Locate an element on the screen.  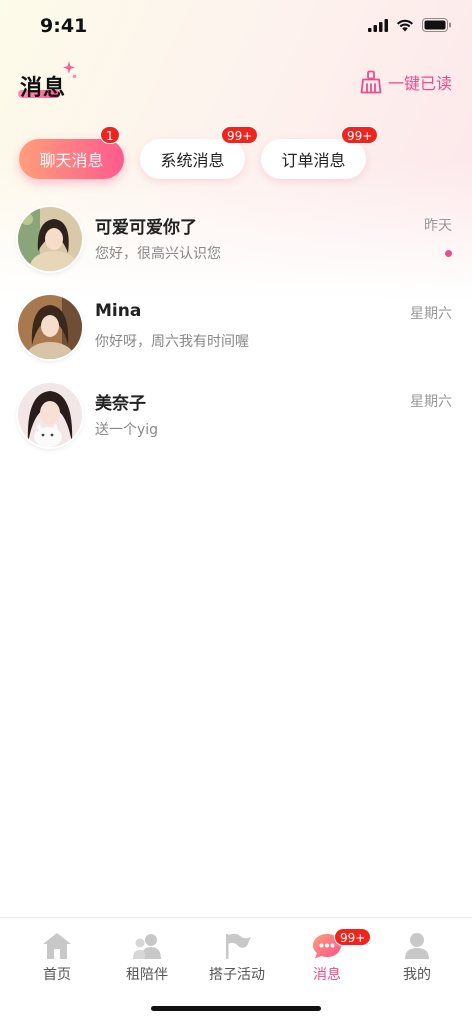
tab-label: 订单消息 is located at coordinates (313, 160).